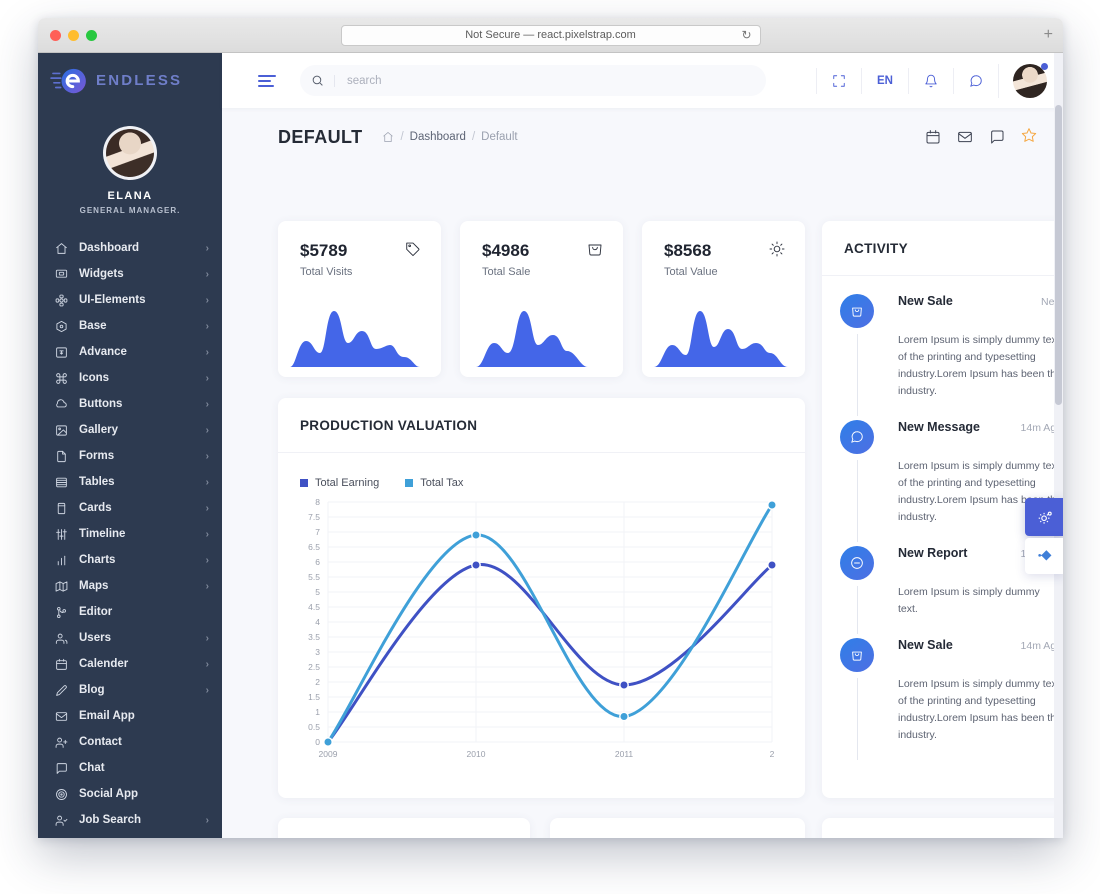 The image size is (1100, 894). I want to click on new-tab-icon: +, so click(1048, 35).